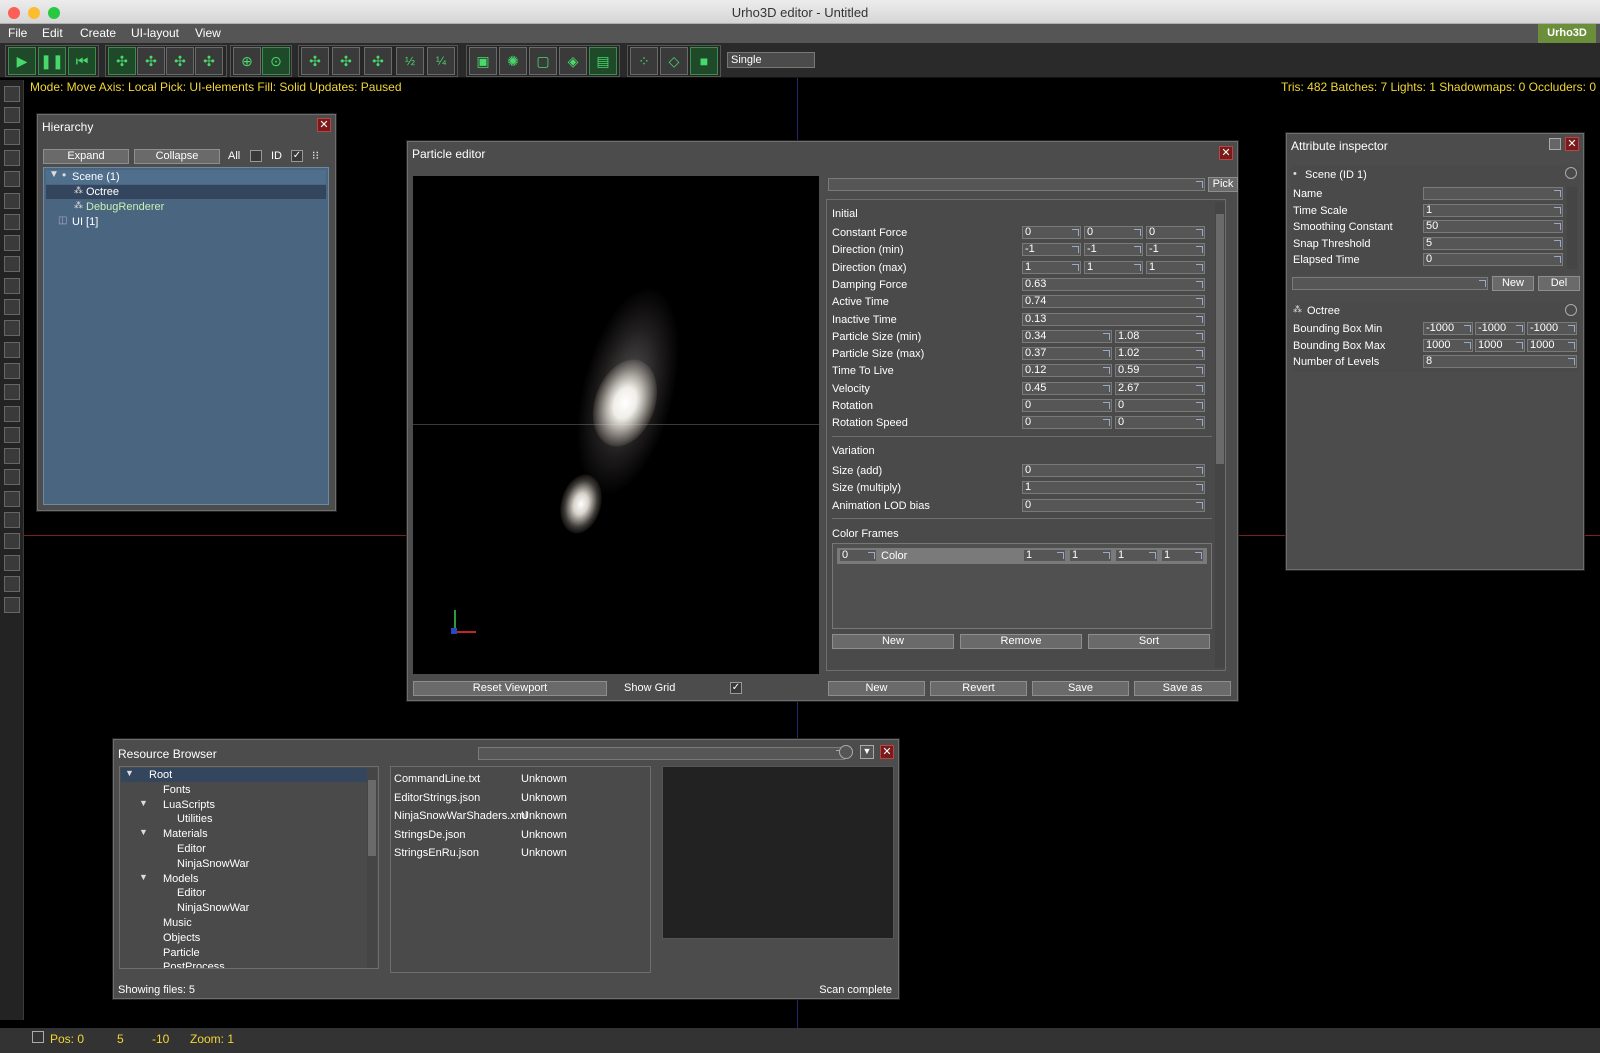 This screenshot has width=1600, height=1053. I want to click on tree-item: PostProcess, so click(244, 964).